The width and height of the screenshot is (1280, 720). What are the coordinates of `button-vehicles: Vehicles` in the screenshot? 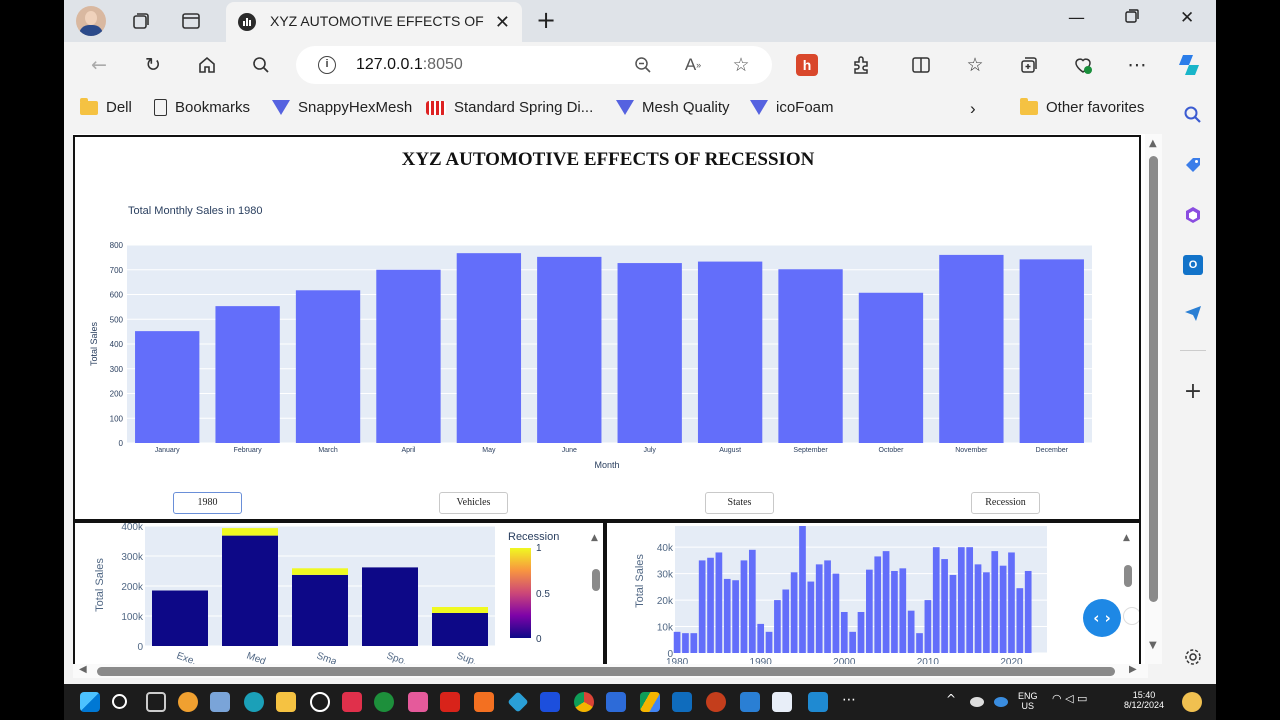 It's located at (473, 503).